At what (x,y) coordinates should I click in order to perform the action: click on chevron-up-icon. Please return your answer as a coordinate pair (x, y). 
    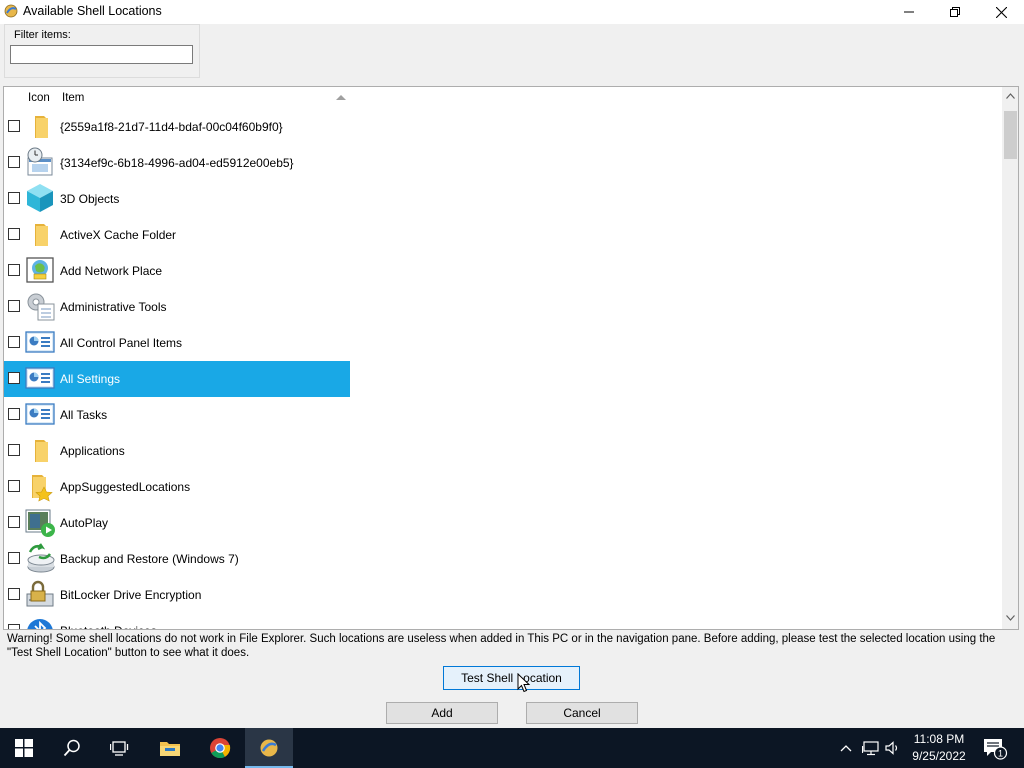
    Looking at the image, I should click on (846, 748).